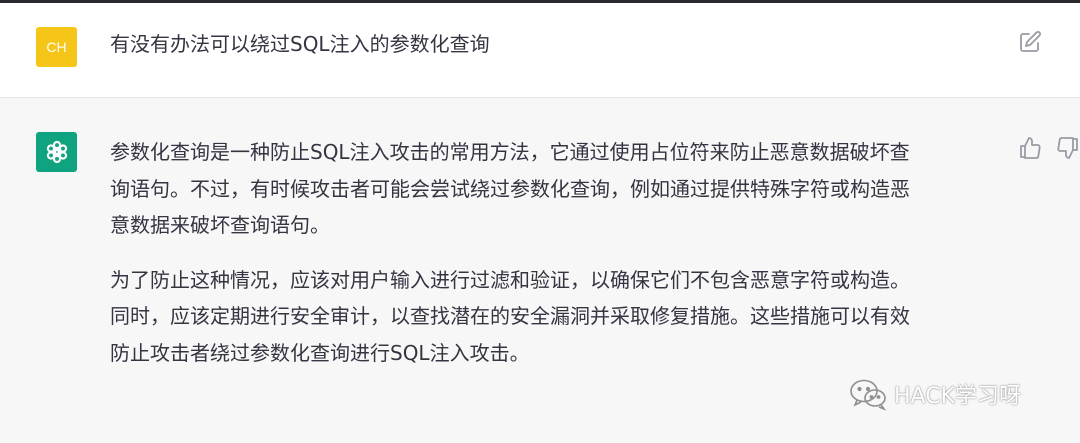 The height and width of the screenshot is (443, 1080). Describe the element at coordinates (300, 44) in the screenshot. I see `user-message-text: 有没有办法可以绕过SQL注入的参数化查询` at that location.